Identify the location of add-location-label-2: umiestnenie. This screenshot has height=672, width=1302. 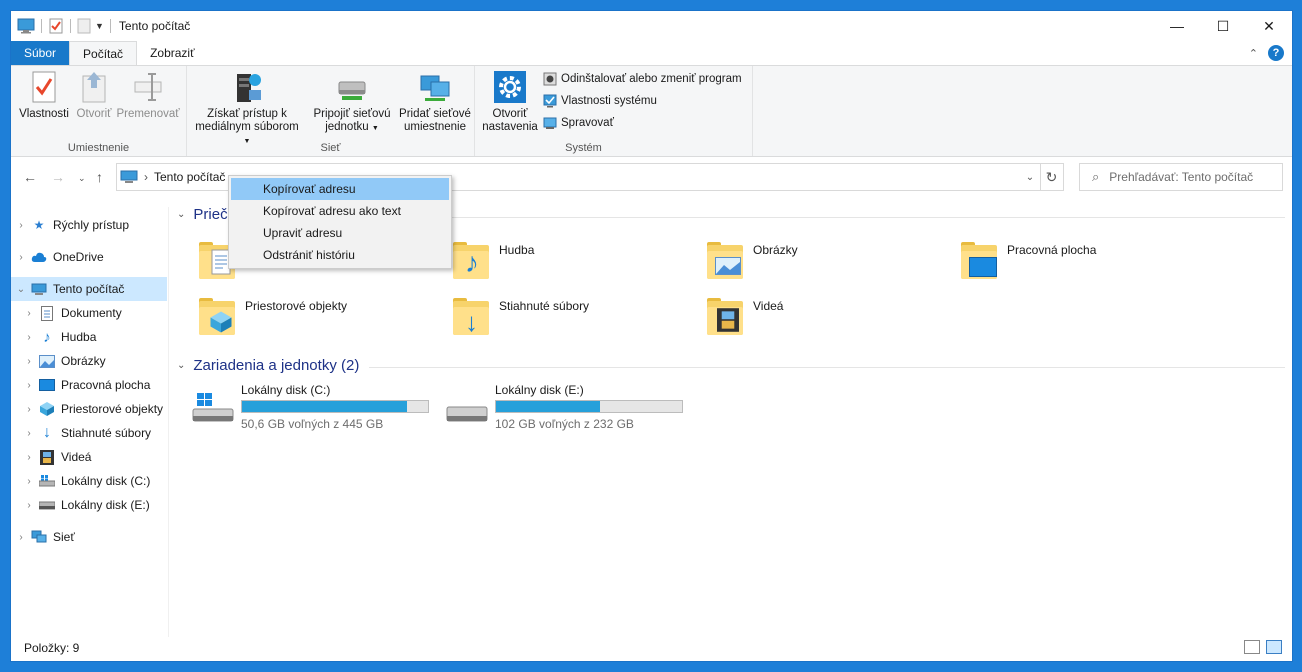
(434, 127).